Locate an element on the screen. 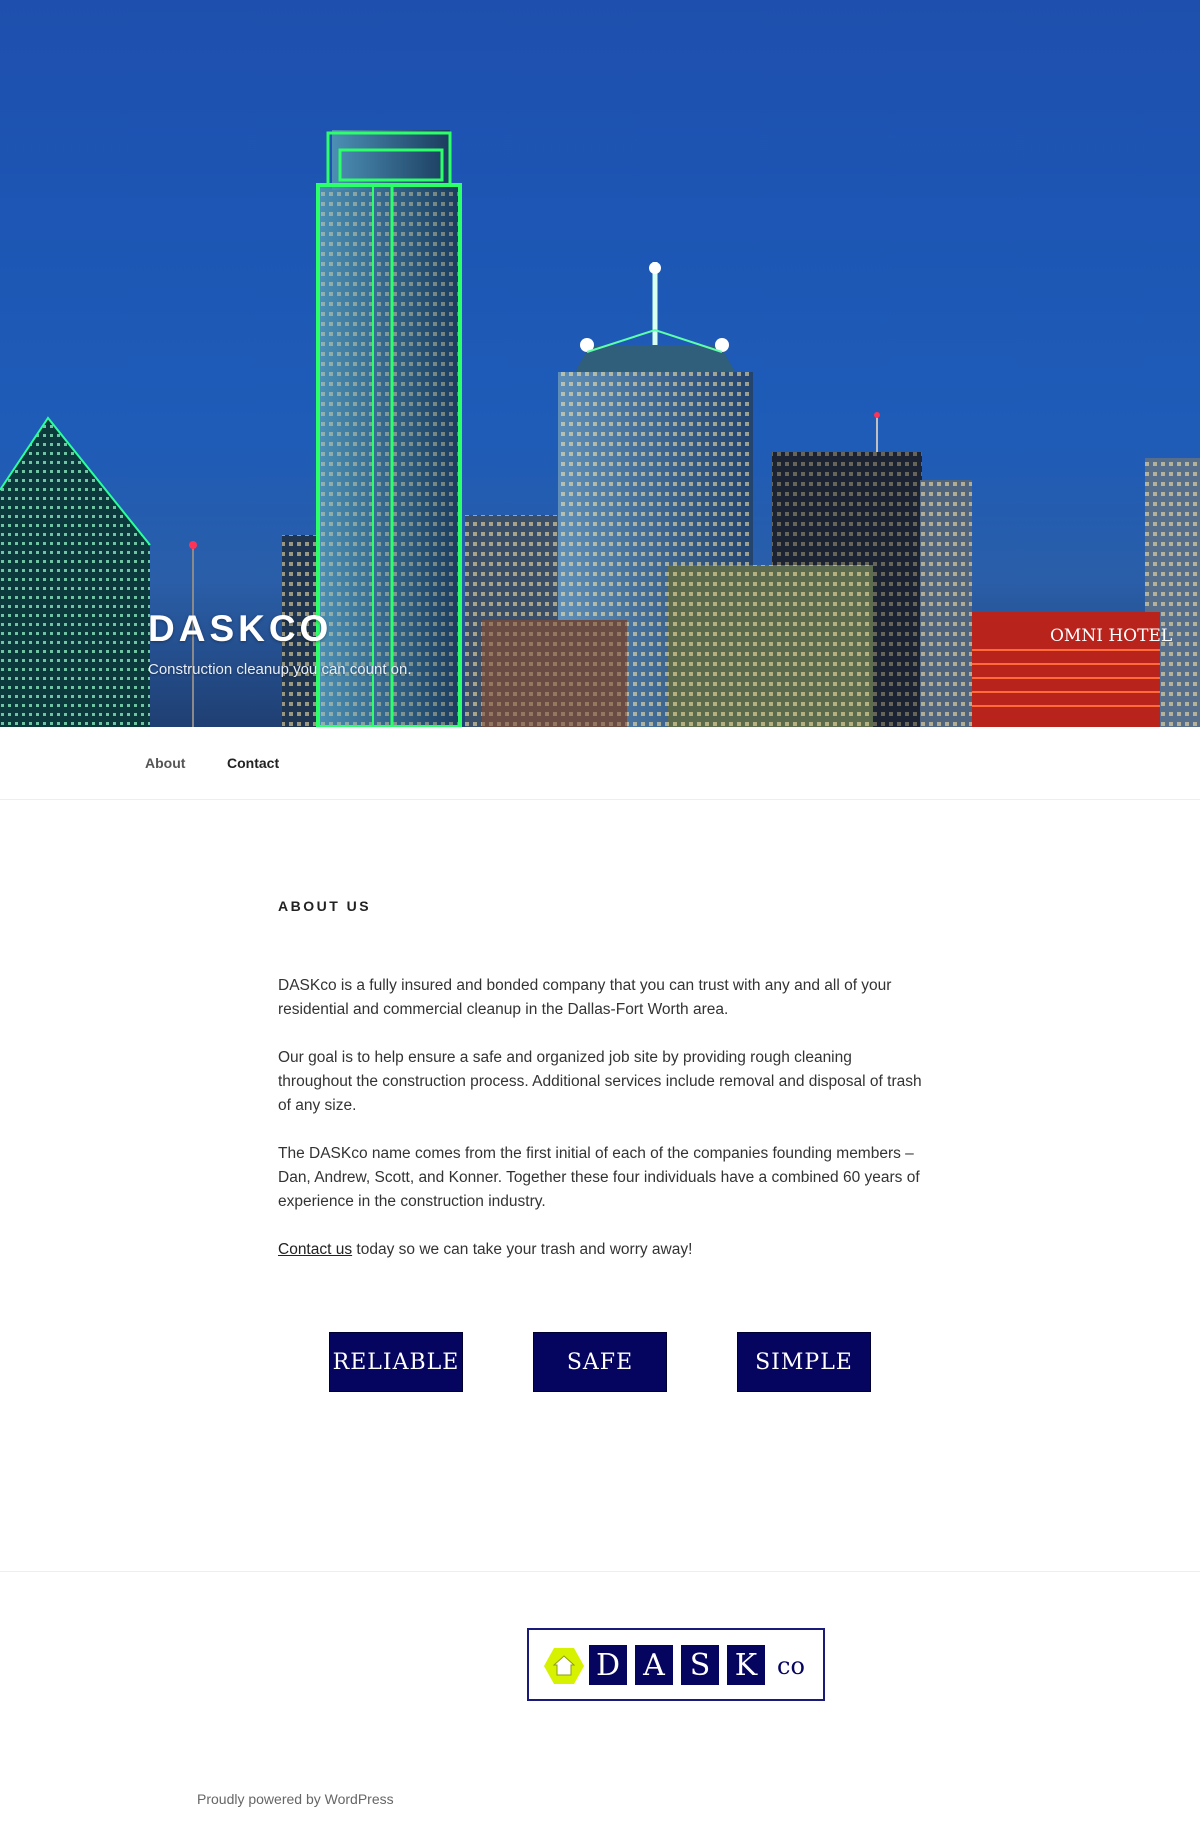 The height and width of the screenshot is (1846, 1200). nav-item-about: About is located at coordinates (165, 763).